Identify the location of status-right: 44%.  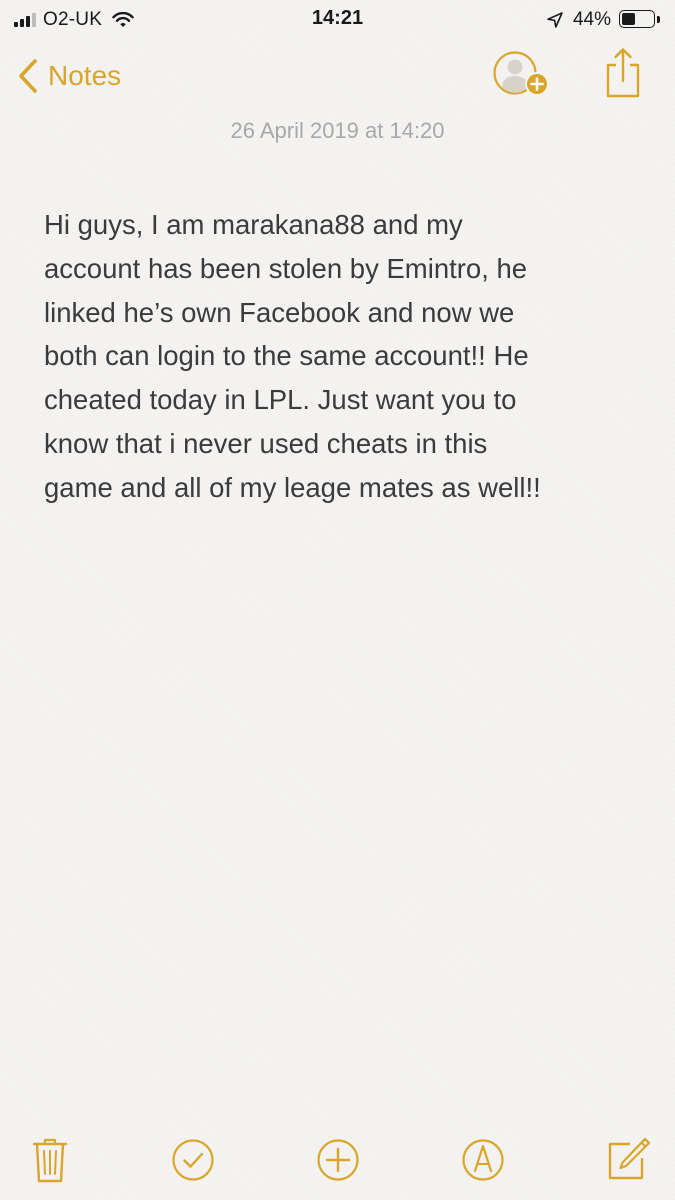
(604, 20).